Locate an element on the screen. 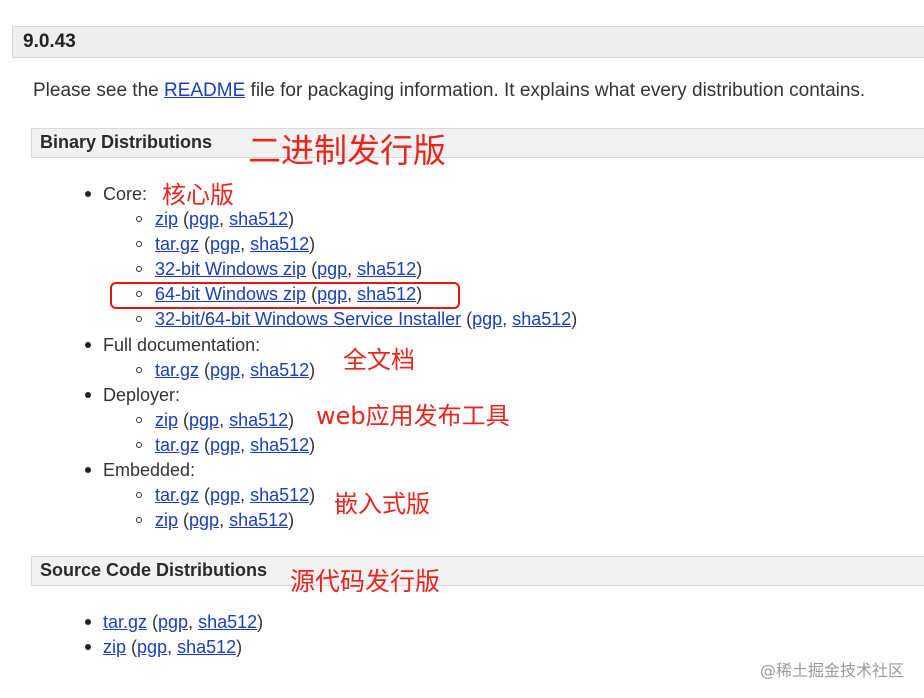  fulldoc-annotation: 全文档 is located at coordinates (379, 360).